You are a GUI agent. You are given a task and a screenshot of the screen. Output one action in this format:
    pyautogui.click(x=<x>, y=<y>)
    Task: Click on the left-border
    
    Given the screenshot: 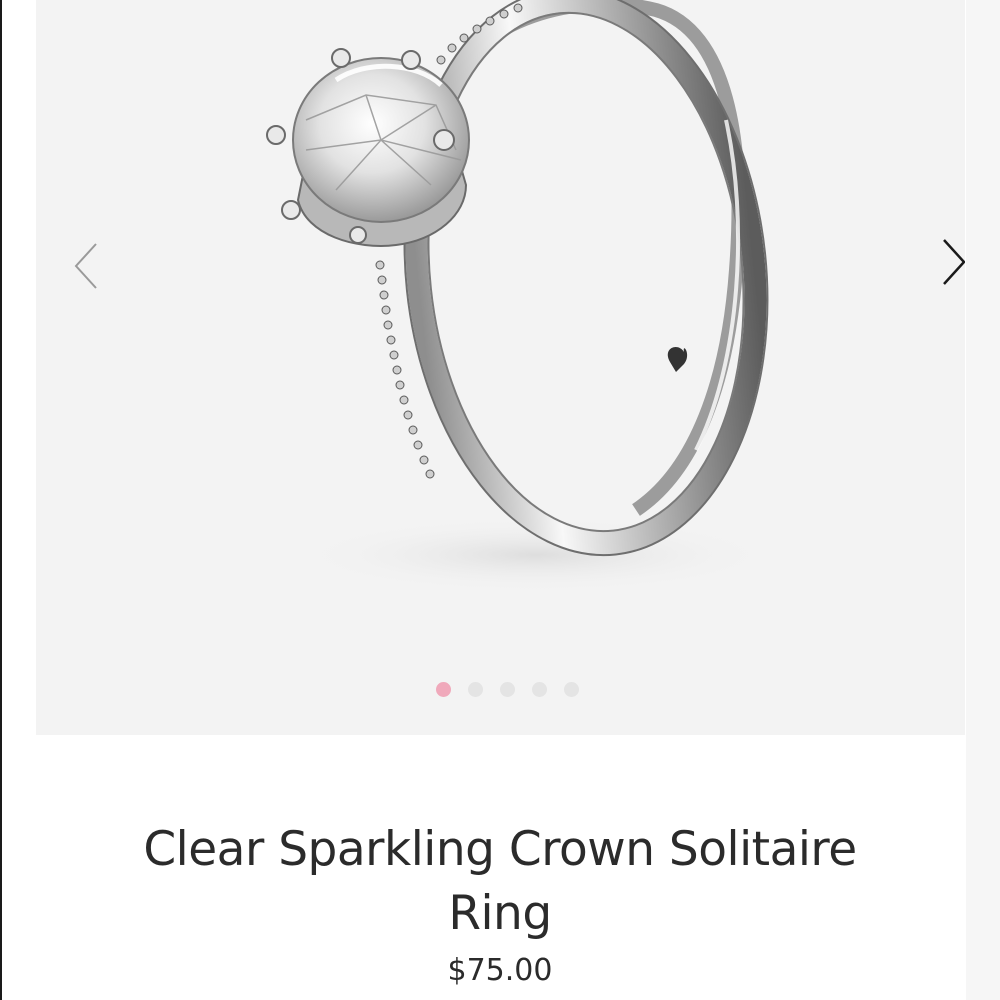 What is the action you would take?
    pyautogui.click(x=1, y=500)
    